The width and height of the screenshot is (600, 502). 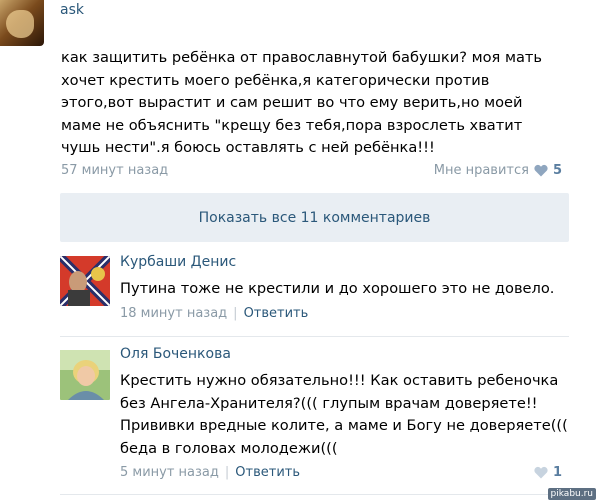 What do you see at coordinates (571, 494) in the screenshot?
I see `watermark: pikabu.ru` at bounding box center [571, 494].